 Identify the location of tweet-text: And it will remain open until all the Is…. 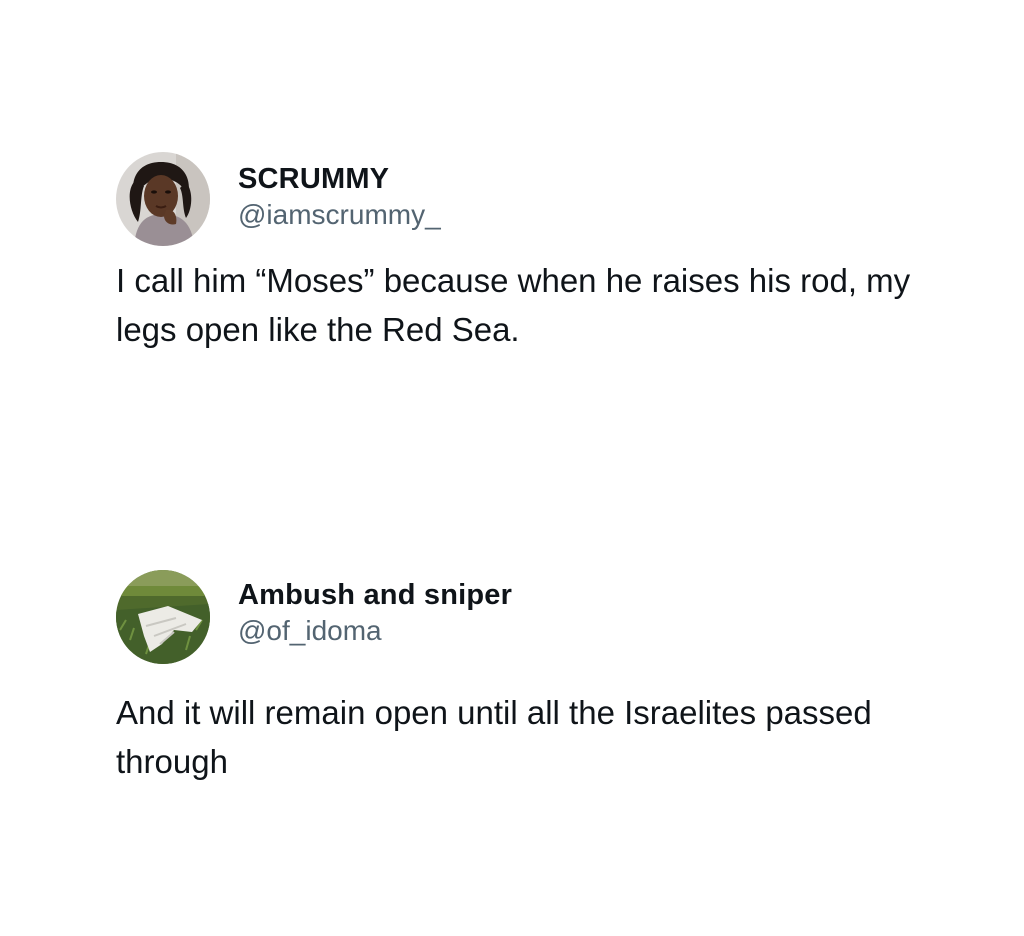
(494, 737).